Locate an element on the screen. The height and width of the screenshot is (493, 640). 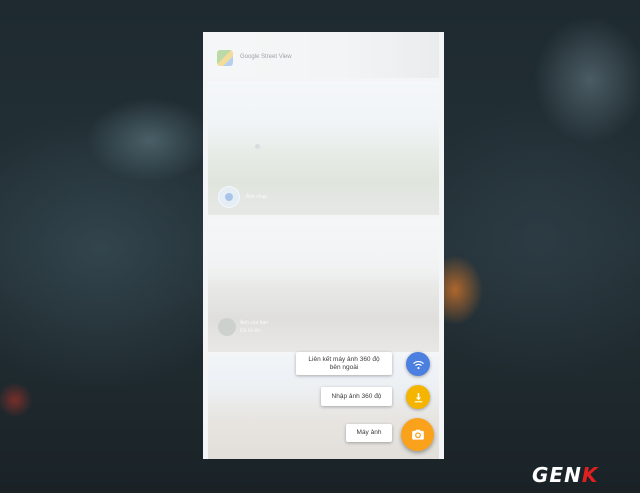
genk-logo: GENK is located at coordinates (565, 475).